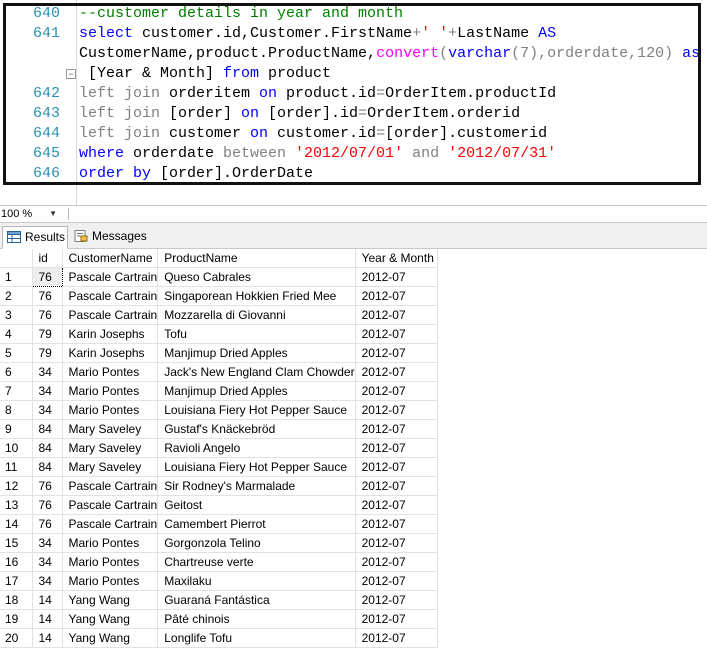  Describe the element at coordinates (16, 448) in the screenshot. I see `cell-rownum: 10` at that location.